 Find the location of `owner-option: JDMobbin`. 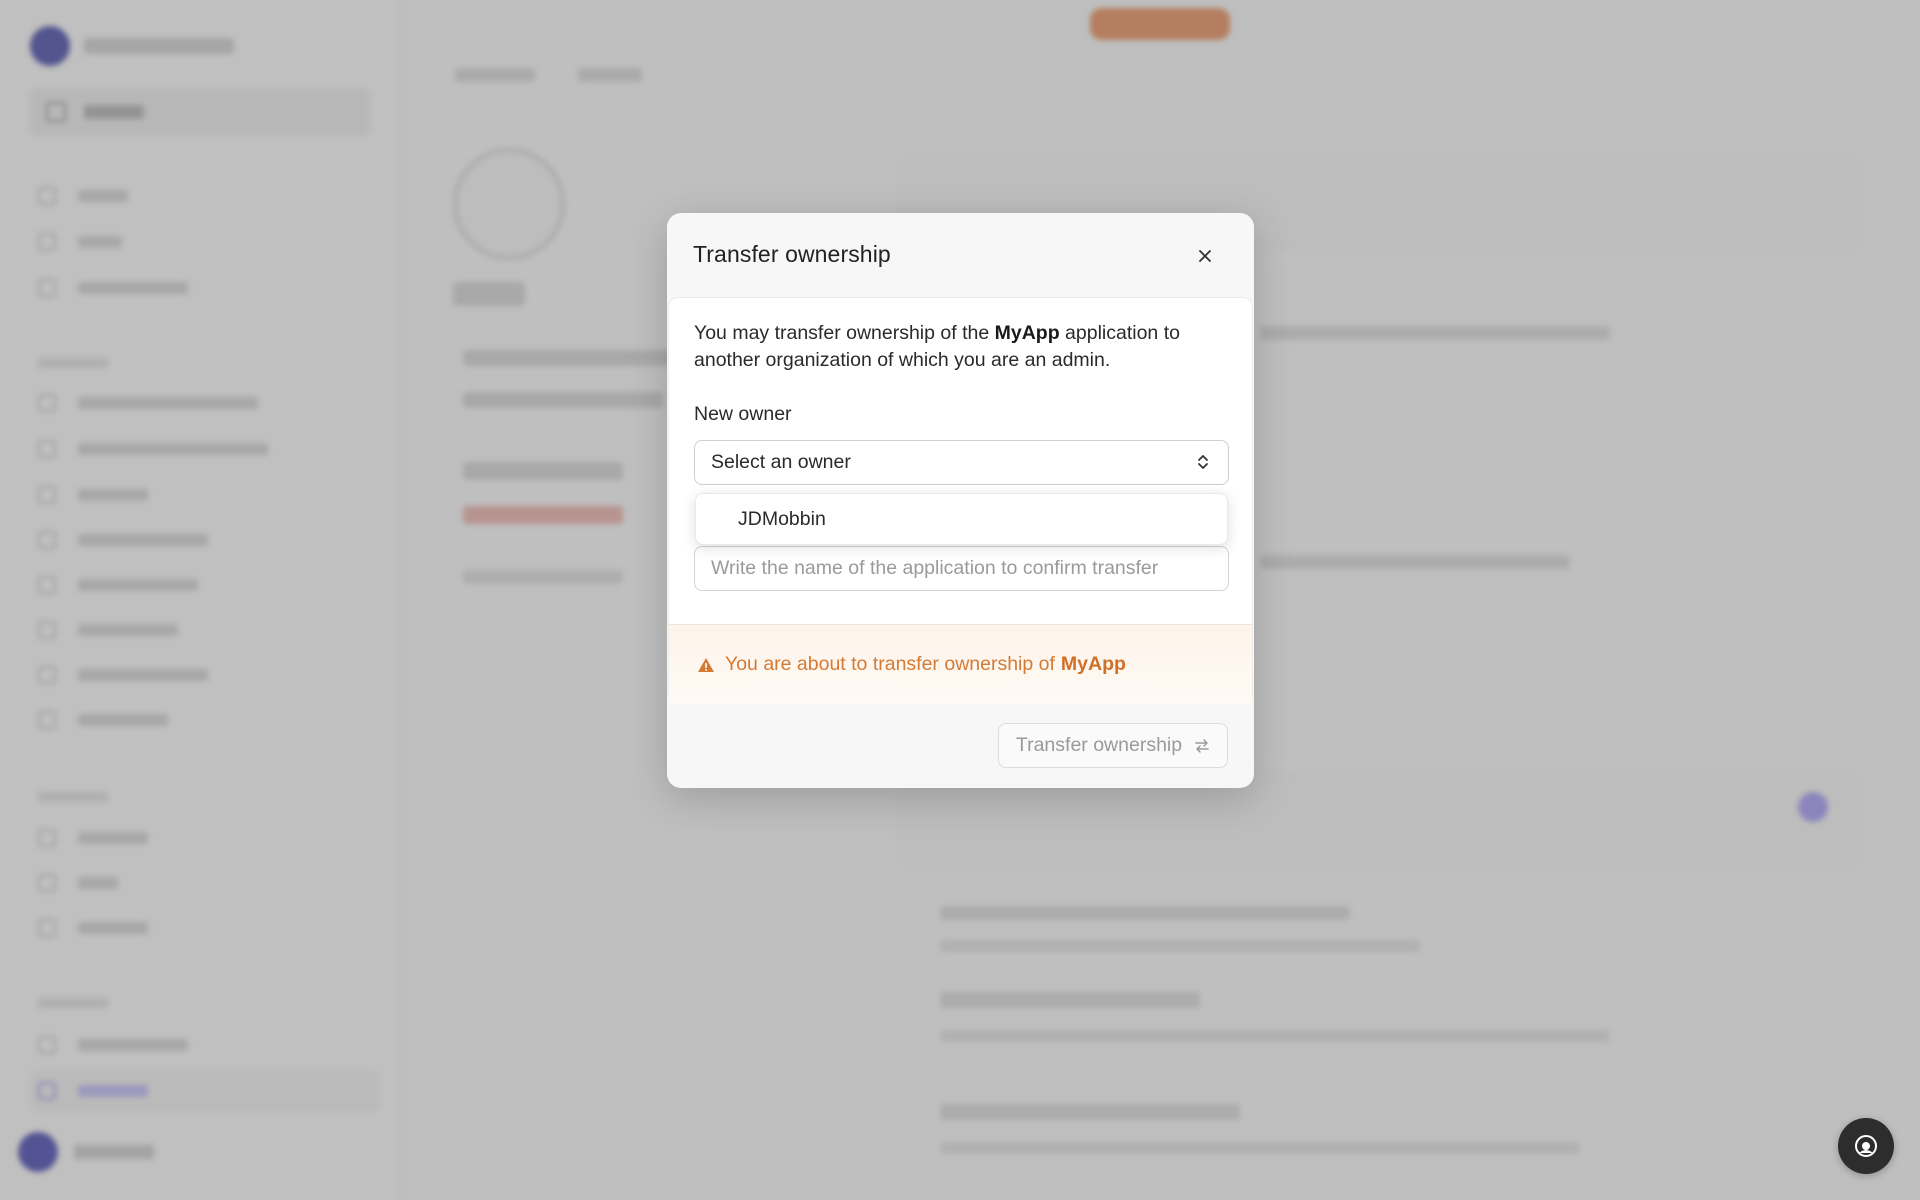

owner-option: JDMobbin is located at coordinates (961, 519).